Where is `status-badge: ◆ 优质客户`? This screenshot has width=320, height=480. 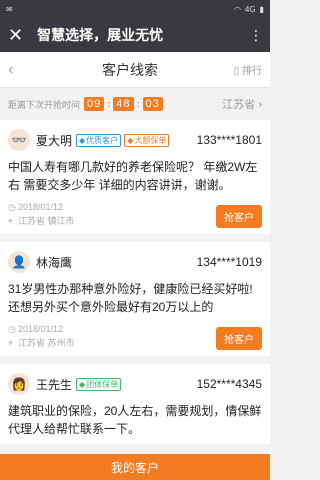 status-badge: ◆ 优质客户 is located at coordinates (99, 140).